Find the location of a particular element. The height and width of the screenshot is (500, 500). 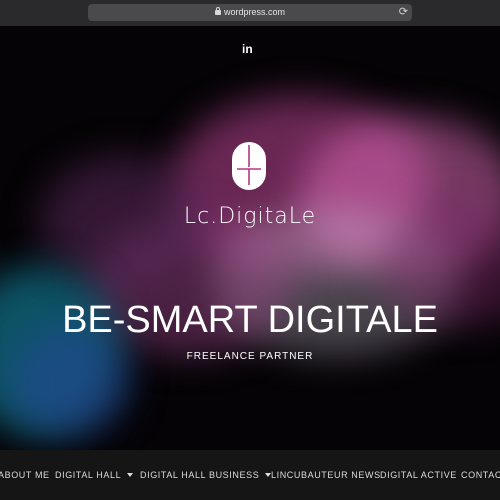

nav-item-label: ABOUT ME is located at coordinates (25, 475).